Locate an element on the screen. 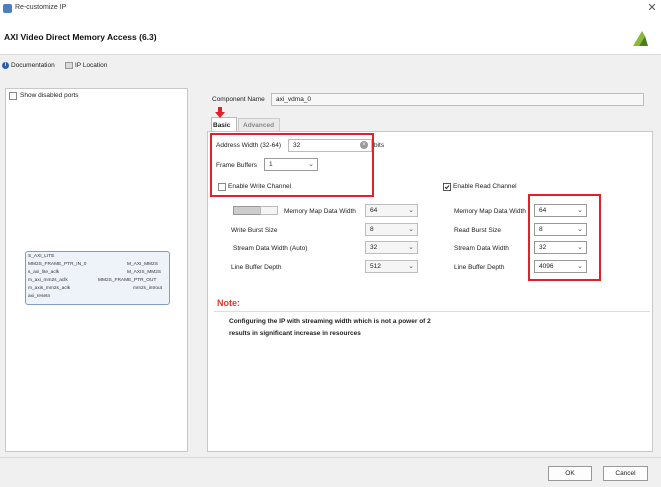 The height and width of the screenshot is (487, 661). title-bar is located at coordinates (330, 8).